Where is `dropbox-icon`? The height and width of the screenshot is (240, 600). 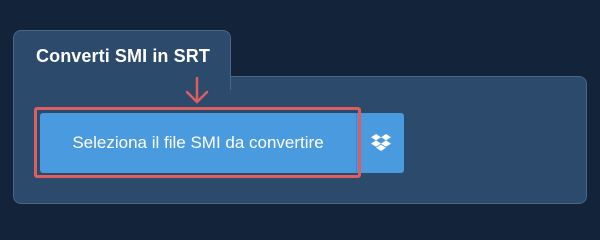 dropbox-icon is located at coordinates (380, 142).